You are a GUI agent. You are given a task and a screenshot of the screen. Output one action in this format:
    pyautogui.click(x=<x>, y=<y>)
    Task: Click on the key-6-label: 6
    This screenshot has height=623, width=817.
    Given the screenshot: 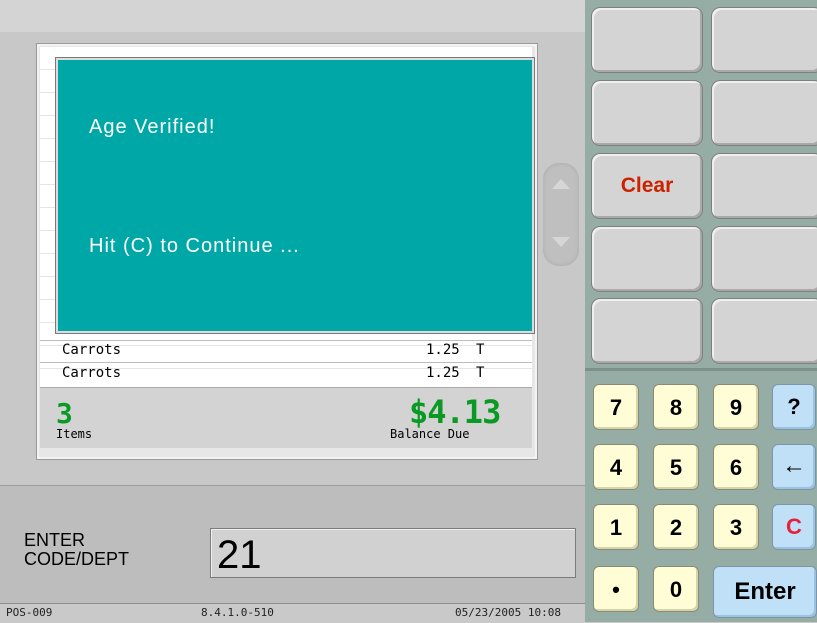 What is the action you would take?
    pyautogui.click(x=736, y=467)
    